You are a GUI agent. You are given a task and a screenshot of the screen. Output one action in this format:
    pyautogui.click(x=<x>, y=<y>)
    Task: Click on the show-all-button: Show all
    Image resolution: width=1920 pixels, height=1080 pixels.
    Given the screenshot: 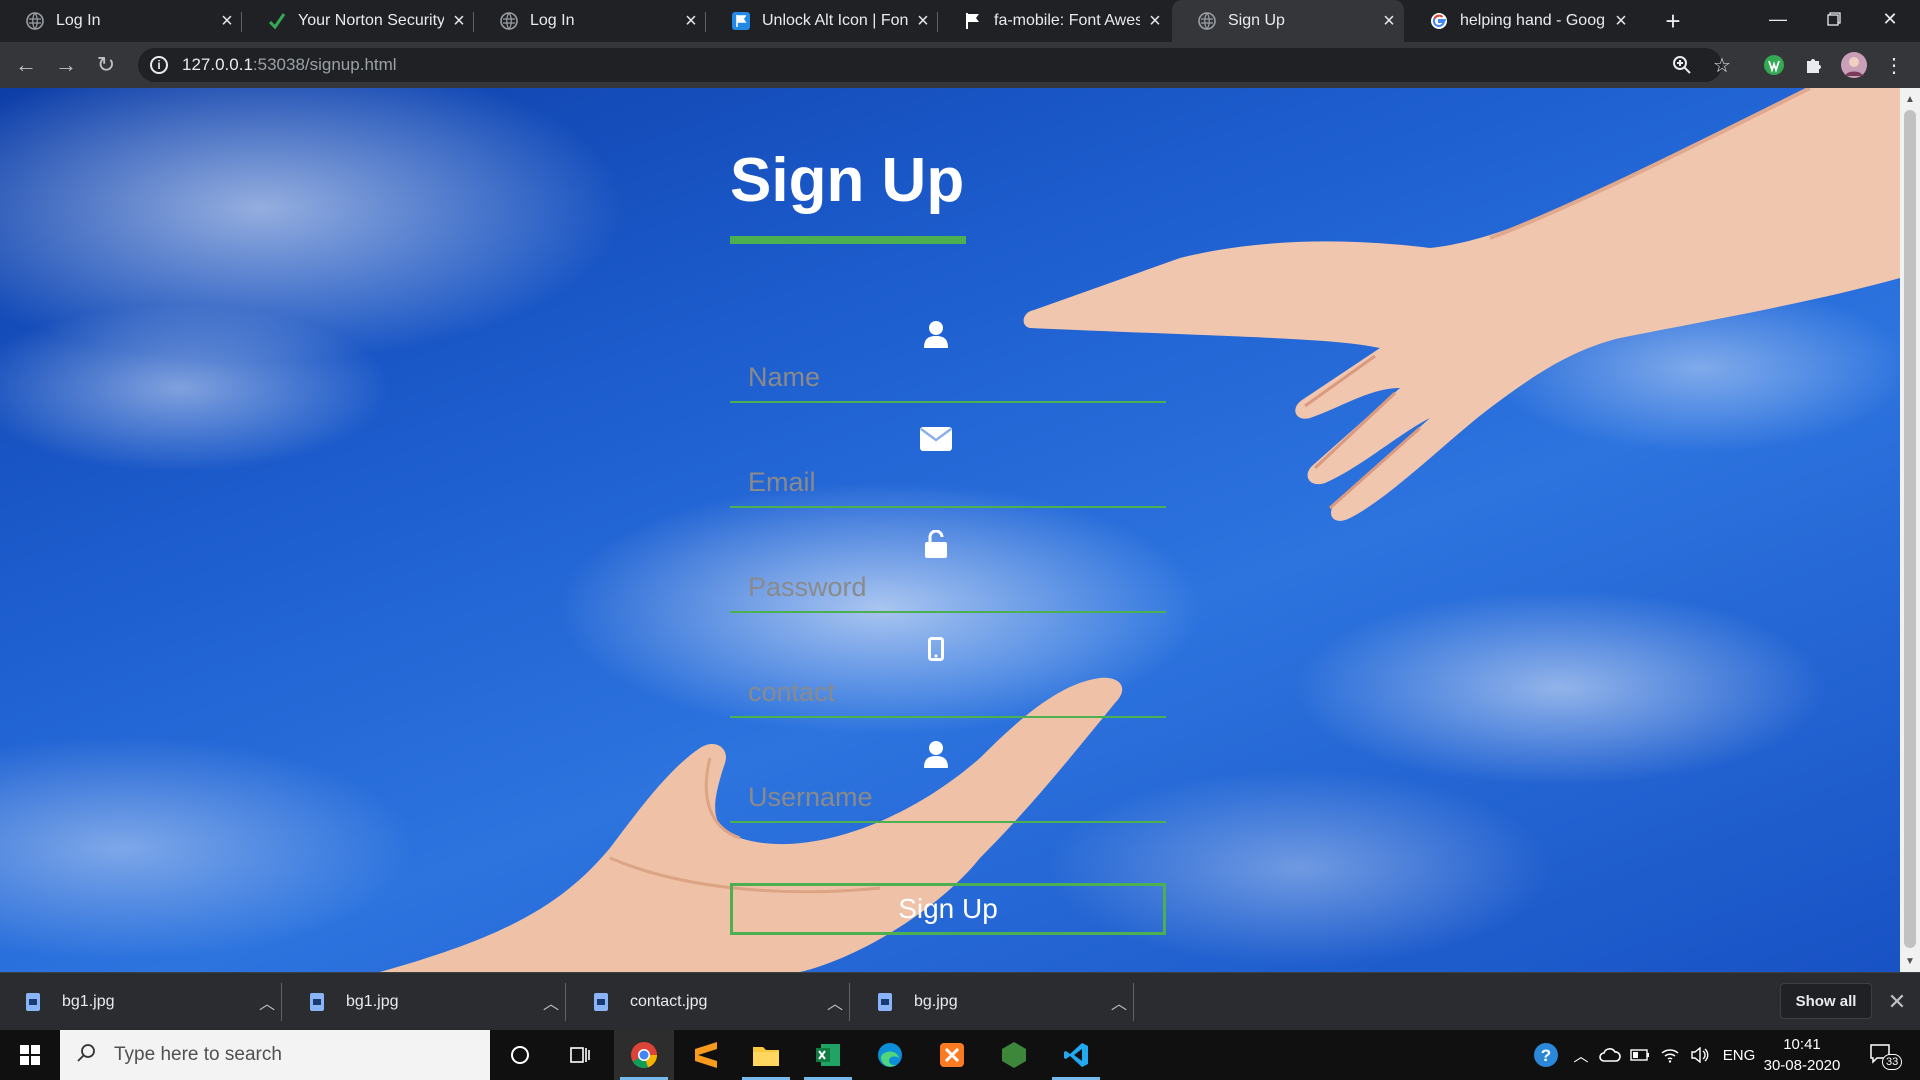 What is the action you would take?
    pyautogui.click(x=1826, y=1001)
    